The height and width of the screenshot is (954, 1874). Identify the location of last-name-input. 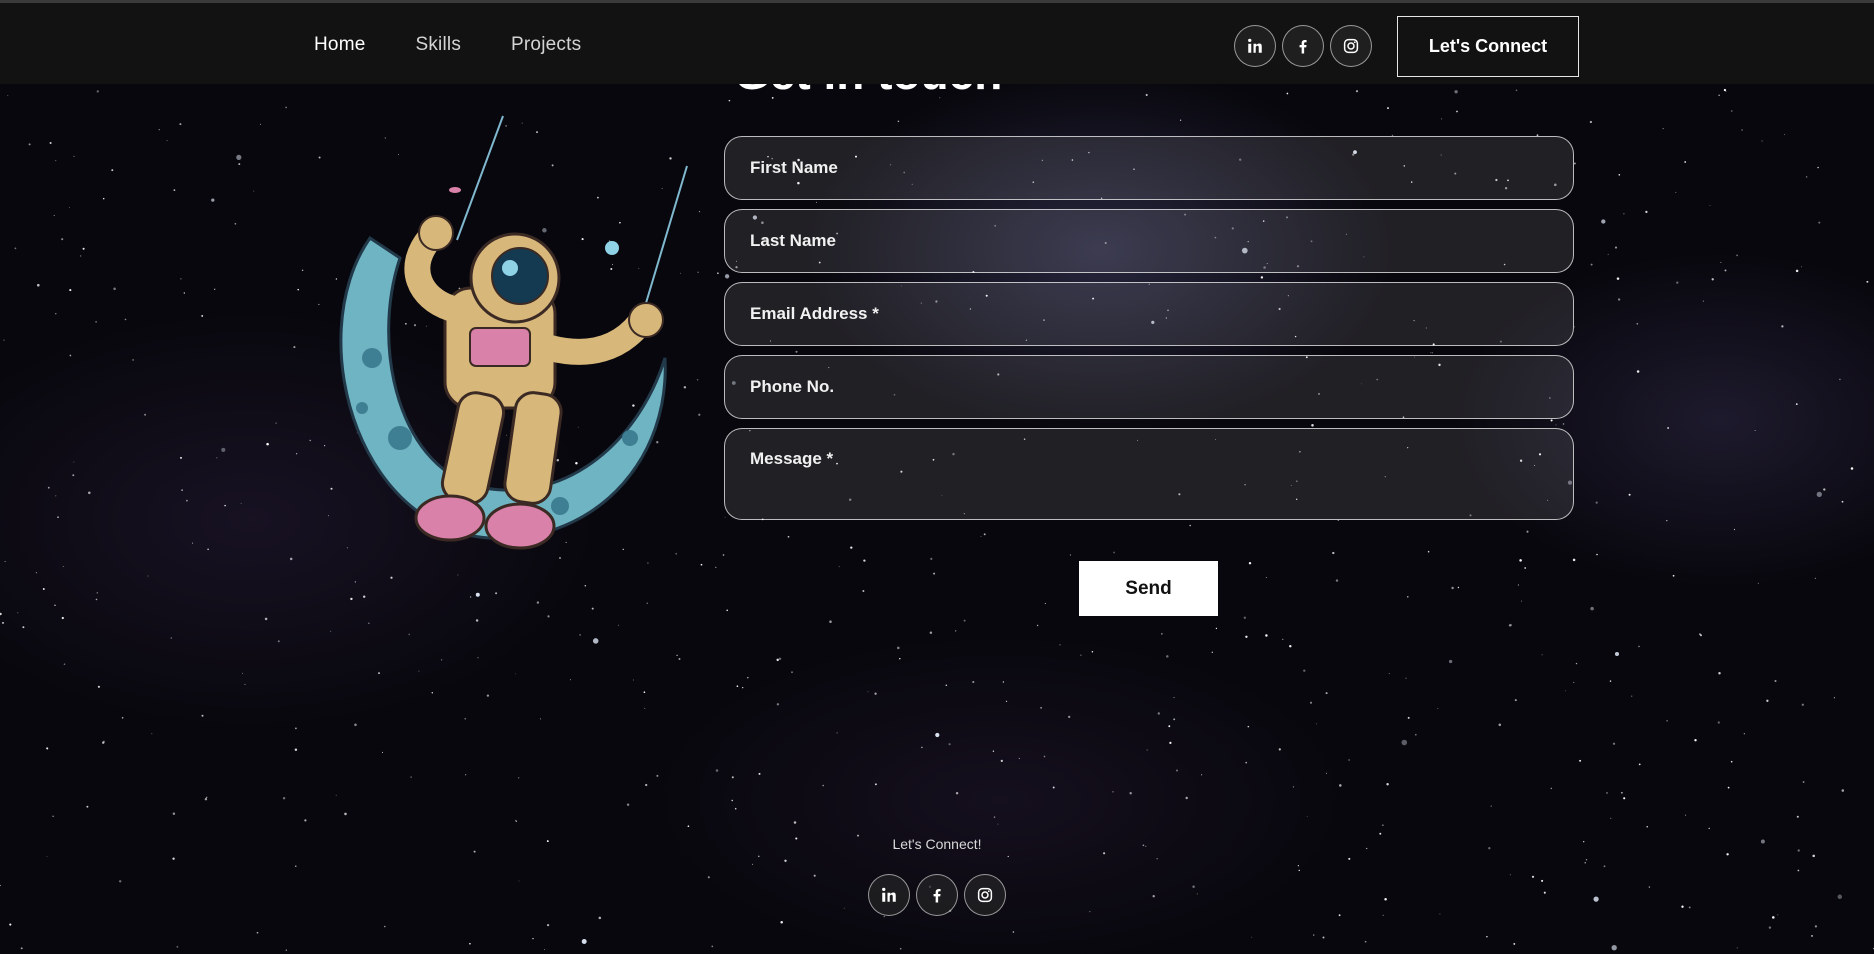
(1149, 241).